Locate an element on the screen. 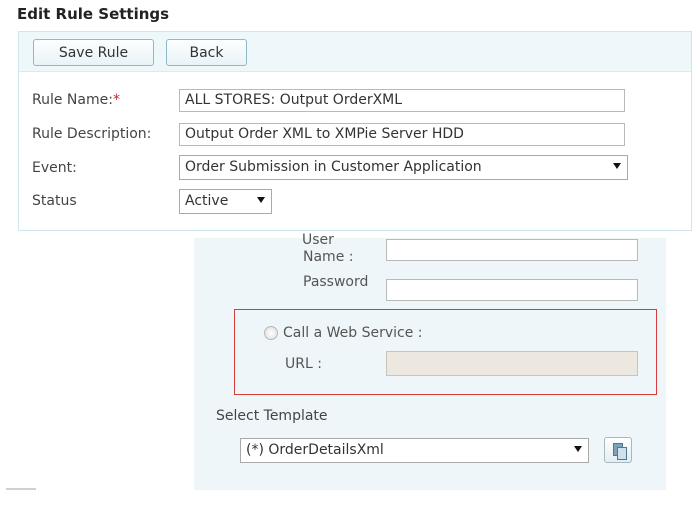 This screenshot has height=531, width=700. user-name-label-line2: Name : is located at coordinates (328, 257).